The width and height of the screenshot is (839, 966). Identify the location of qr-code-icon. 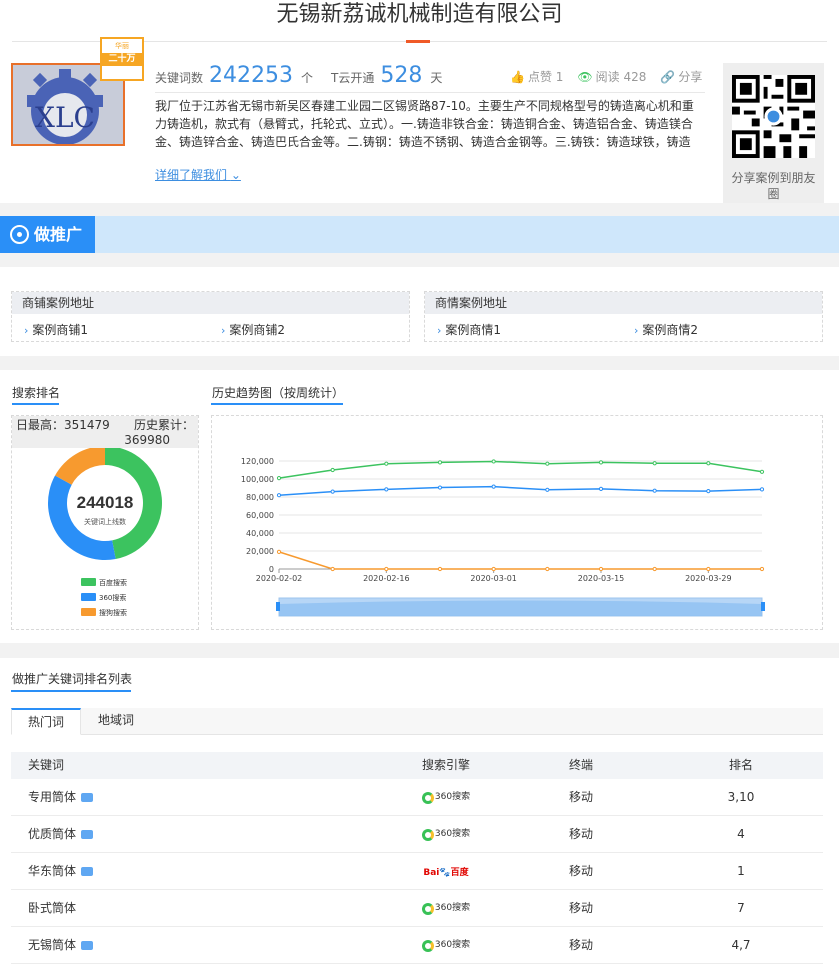
(773, 116).